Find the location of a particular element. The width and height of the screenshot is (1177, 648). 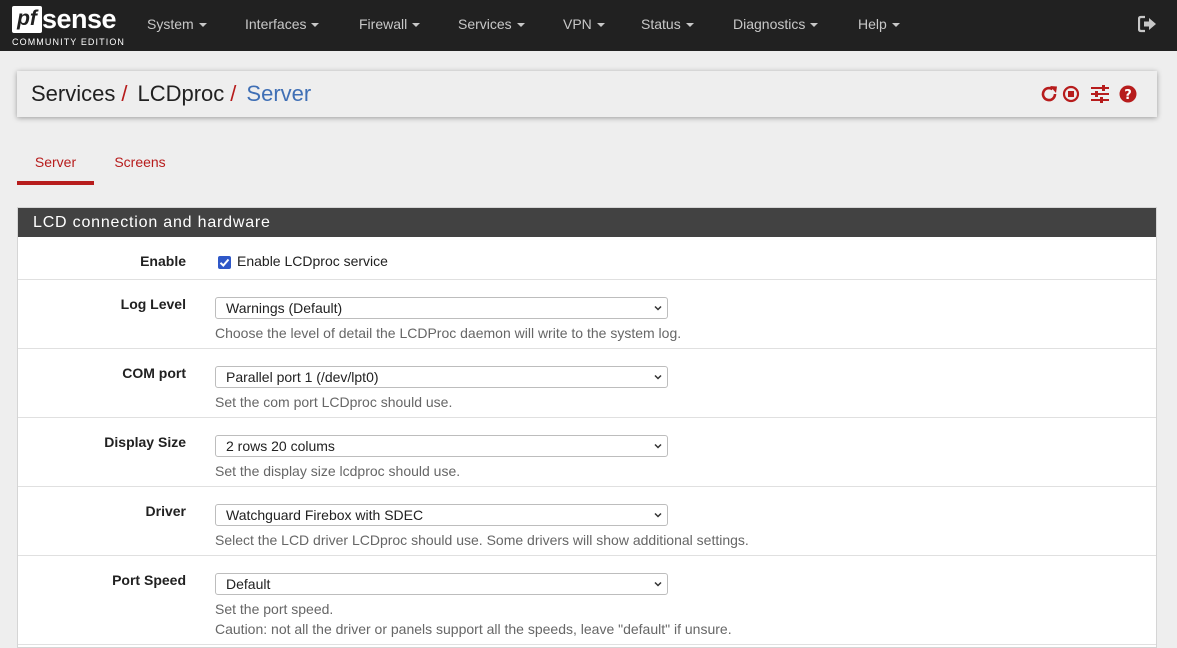

field-label: Port Speed is located at coordinates (149, 580).